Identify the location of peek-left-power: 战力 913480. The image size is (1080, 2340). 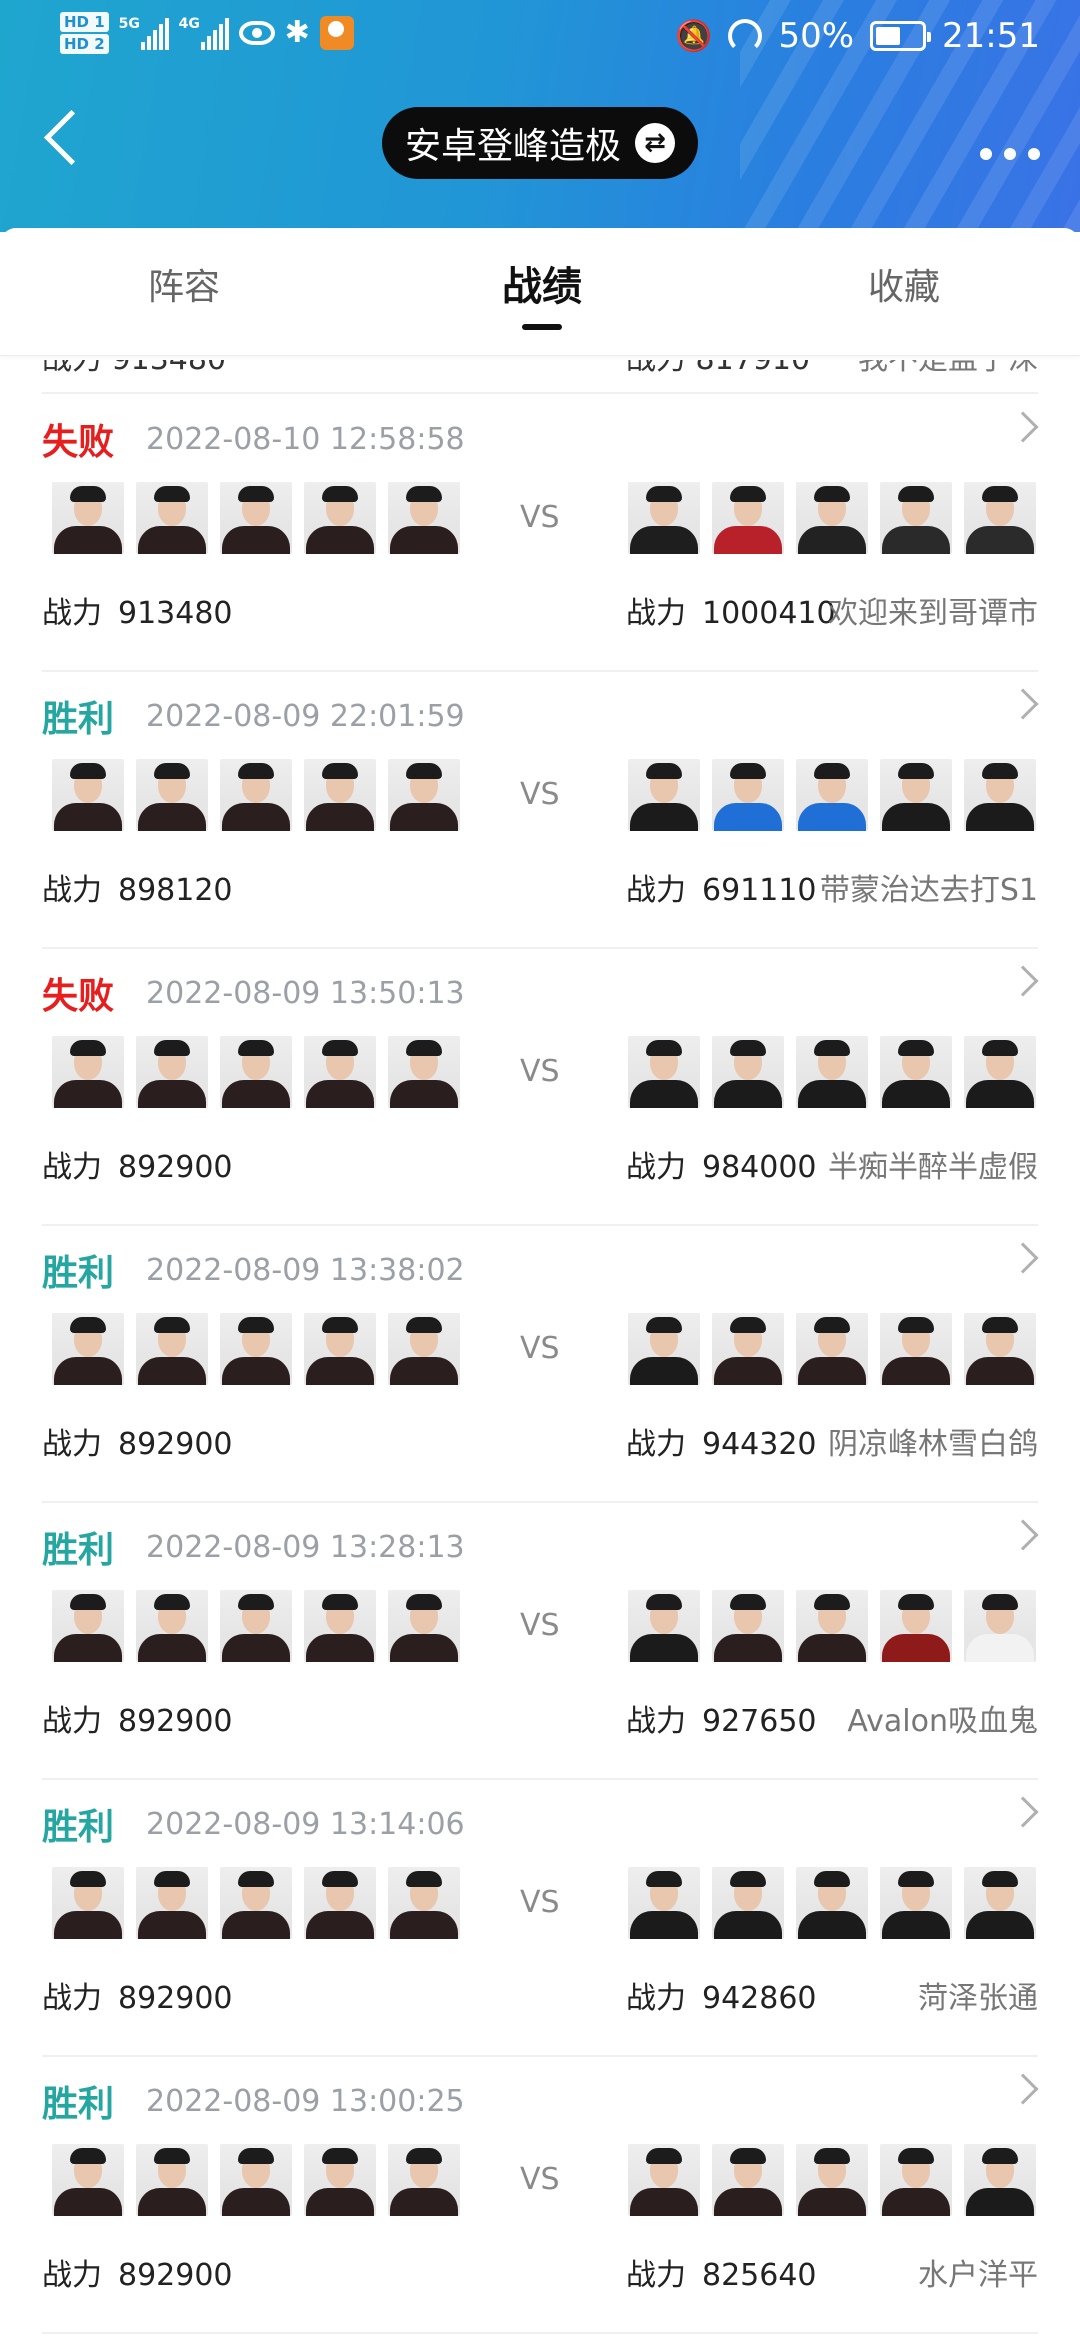
(134, 369).